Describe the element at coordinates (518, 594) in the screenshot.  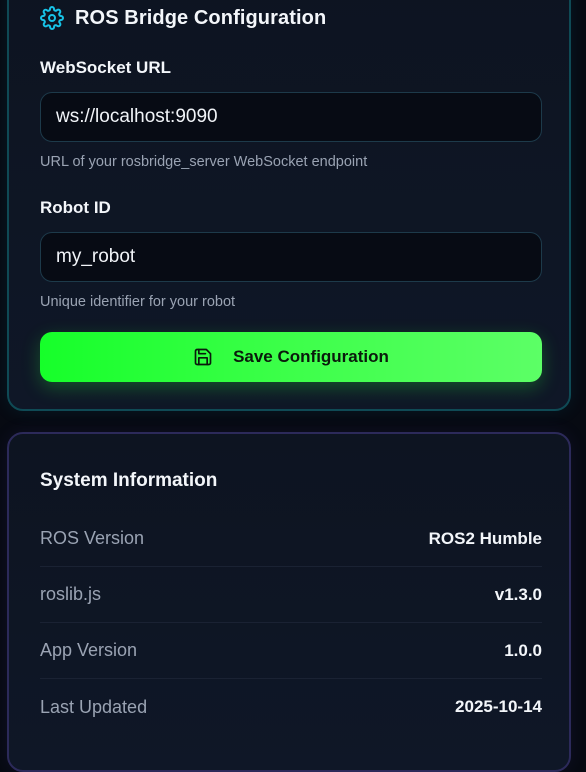
I see `info-value: v1.3.0` at that location.